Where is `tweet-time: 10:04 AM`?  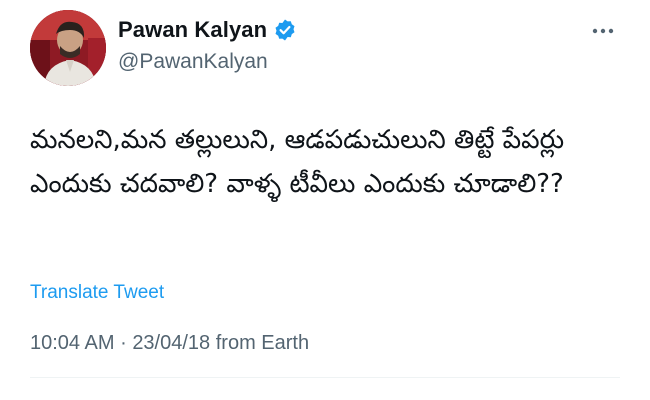 tweet-time: 10:04 AM is located at coordinates (72, 343).